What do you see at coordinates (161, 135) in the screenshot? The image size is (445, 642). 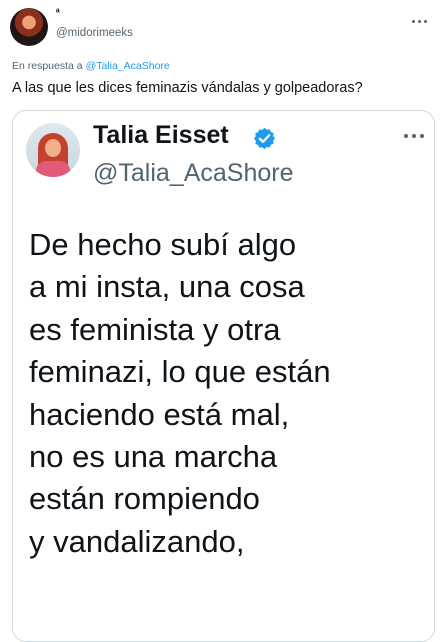 I see `quoted-display-name: Talia Eisset` at bounding box center [161, 135].